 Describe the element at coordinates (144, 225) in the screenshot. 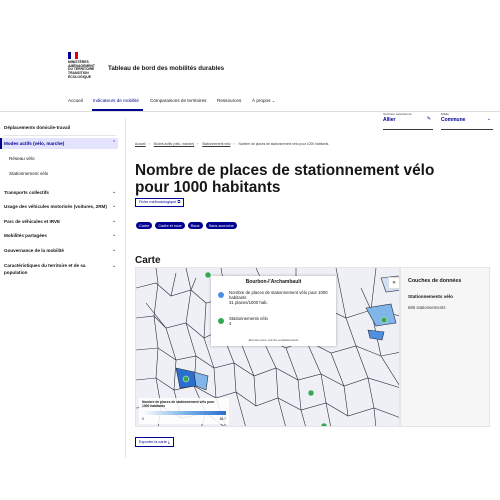

I see `tag-cadre: Cadre` at that location.